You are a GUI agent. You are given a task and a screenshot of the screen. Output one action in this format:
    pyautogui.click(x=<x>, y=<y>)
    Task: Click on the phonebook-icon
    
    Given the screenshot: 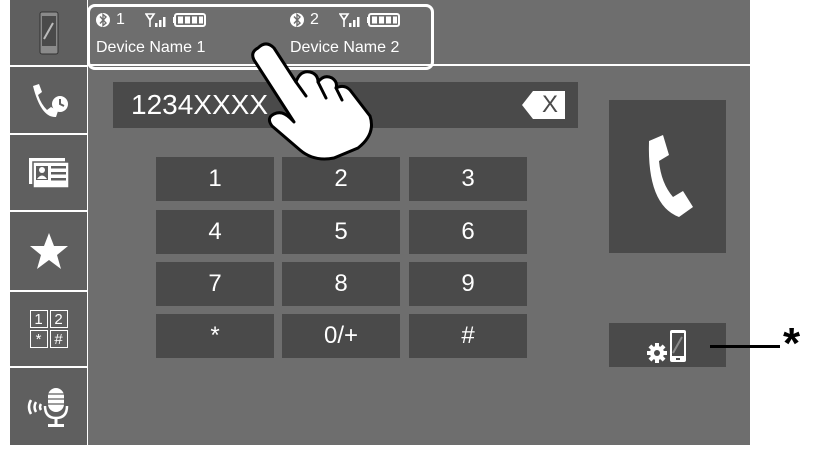 What is the action you would take?
    pyautogui.click(x=49, y=173)
    